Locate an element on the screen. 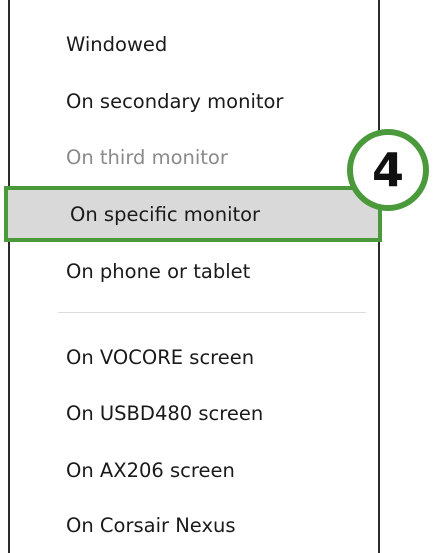 The height and width of the screenshot is (553, 434). menu-item-label: On AX206 screen is located at coordinates (150, 470).